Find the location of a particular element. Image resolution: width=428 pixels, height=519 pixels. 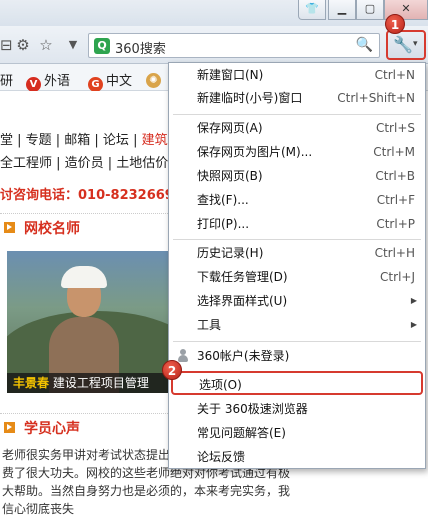

maximize-button: ▢ is located at coordinates (370, 10).